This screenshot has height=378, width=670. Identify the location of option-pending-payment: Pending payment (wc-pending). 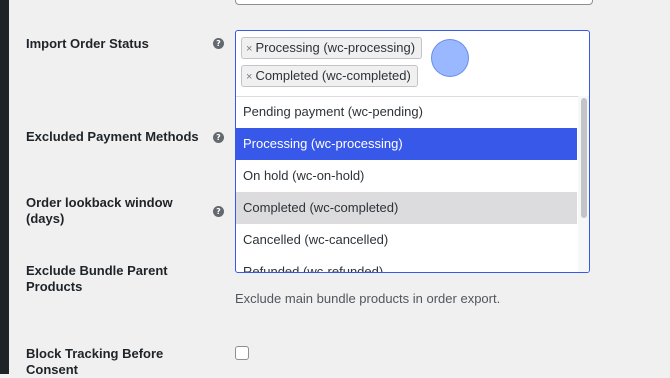
(406, 112).